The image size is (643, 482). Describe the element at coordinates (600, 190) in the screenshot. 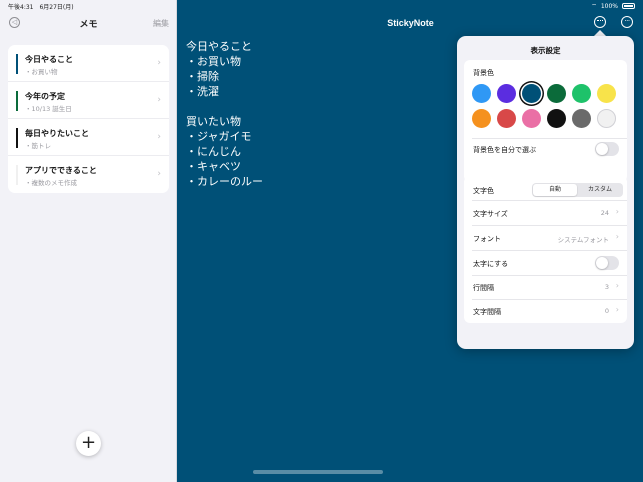

I see `text-color-custom-option: カスタム` at that location.